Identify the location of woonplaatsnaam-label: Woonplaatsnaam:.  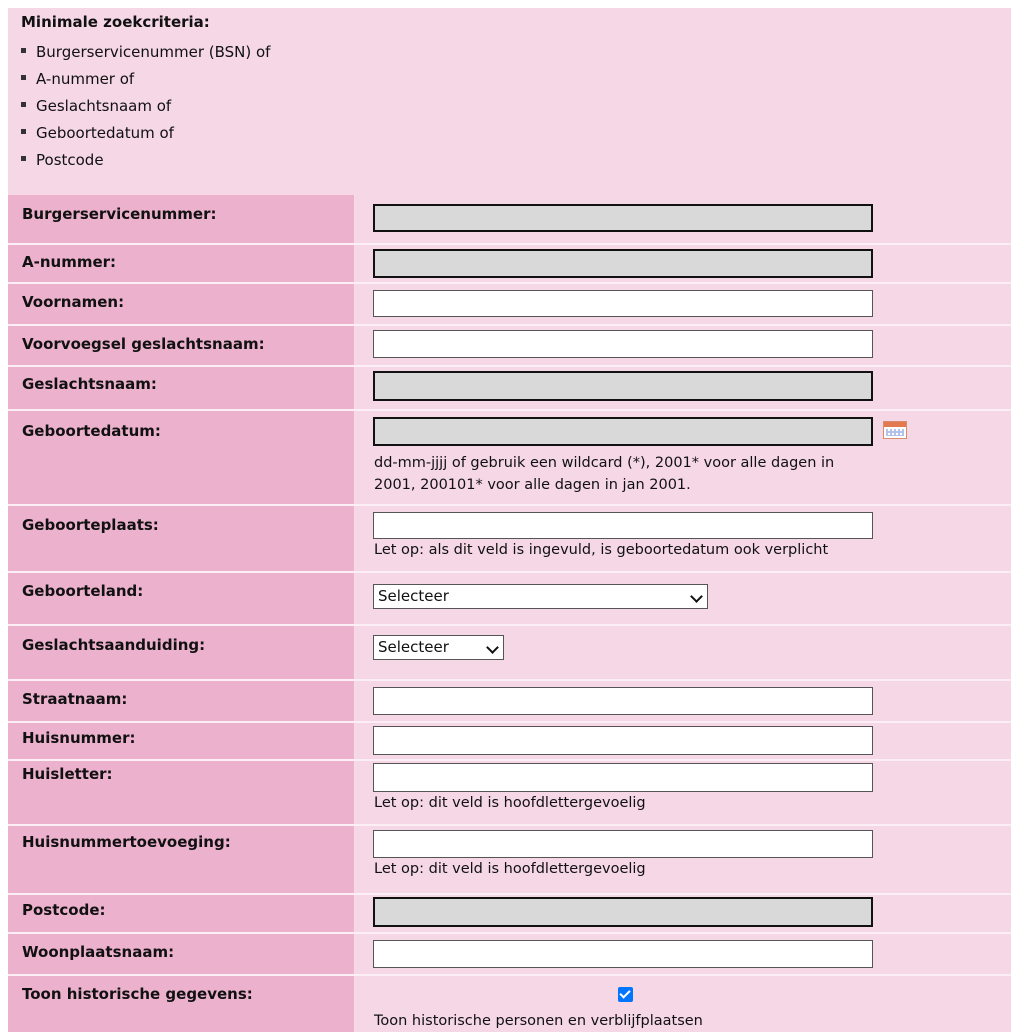
(98, 952).